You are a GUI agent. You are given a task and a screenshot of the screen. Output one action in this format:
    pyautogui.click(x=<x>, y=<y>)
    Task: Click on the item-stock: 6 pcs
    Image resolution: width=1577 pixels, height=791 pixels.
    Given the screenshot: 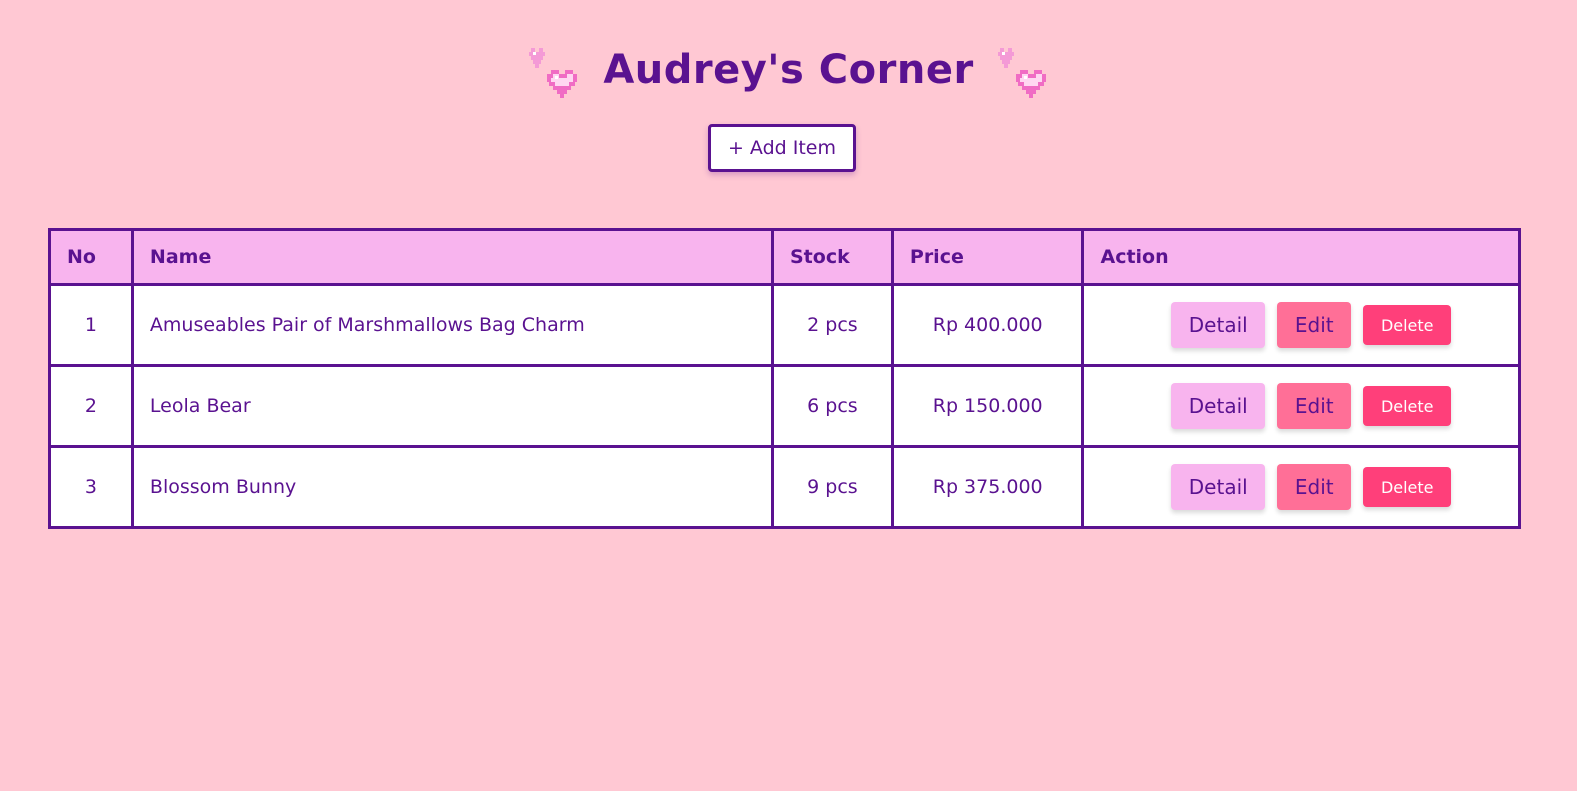 What is the action you would take?
    pyautogui.click(x=832, y=406)
    